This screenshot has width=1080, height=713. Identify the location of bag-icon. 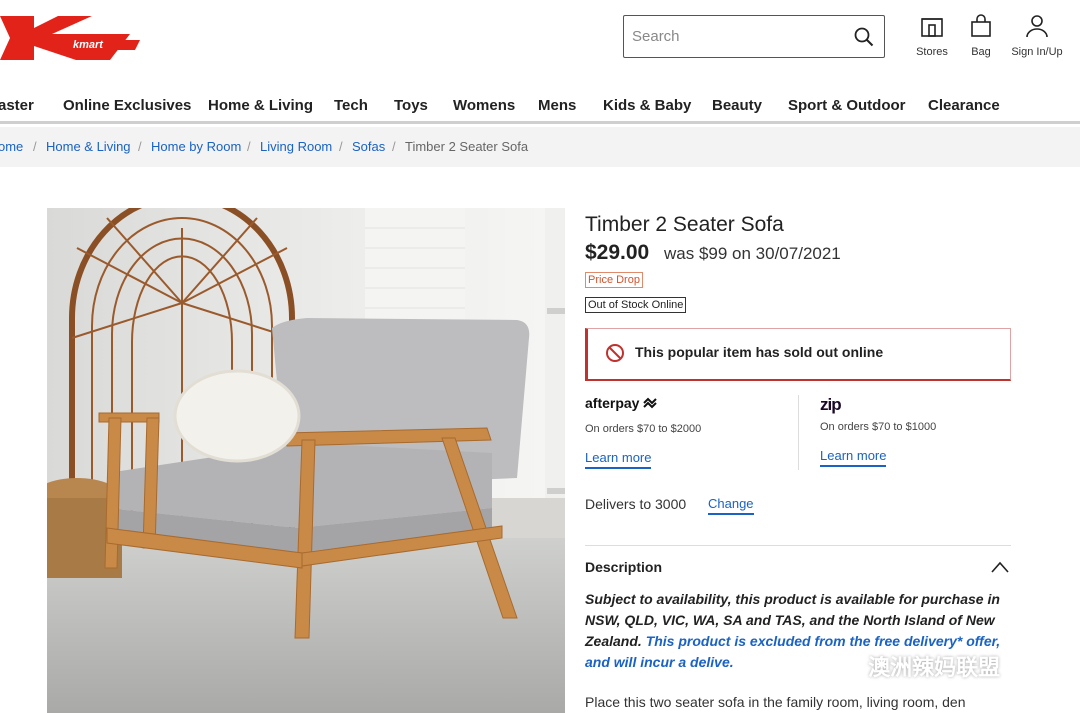
(981, 25).